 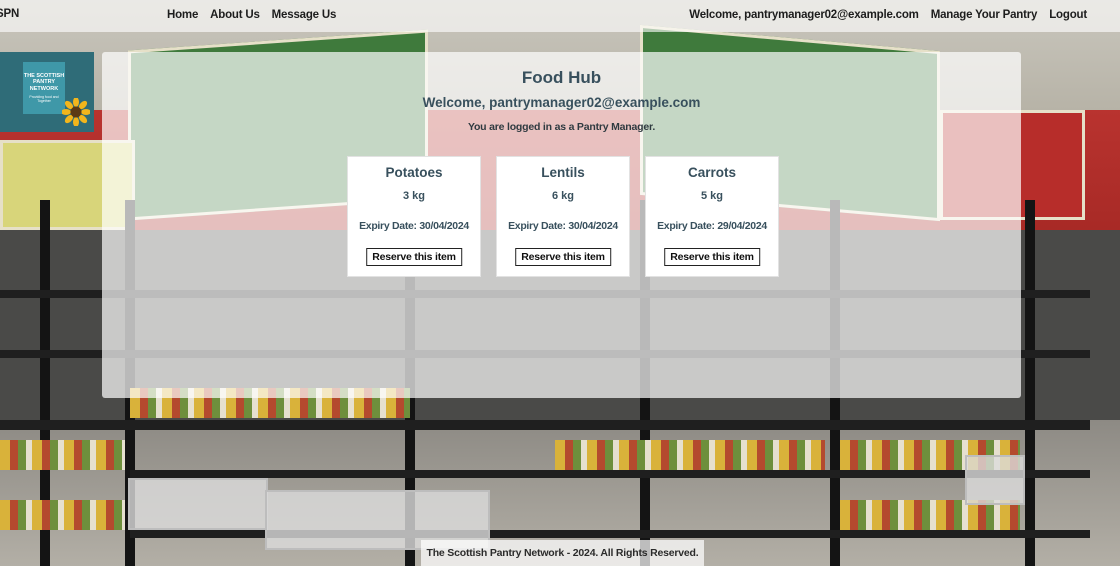 I want to click on nav-about-link: About Us, so click(x=235, y=15).